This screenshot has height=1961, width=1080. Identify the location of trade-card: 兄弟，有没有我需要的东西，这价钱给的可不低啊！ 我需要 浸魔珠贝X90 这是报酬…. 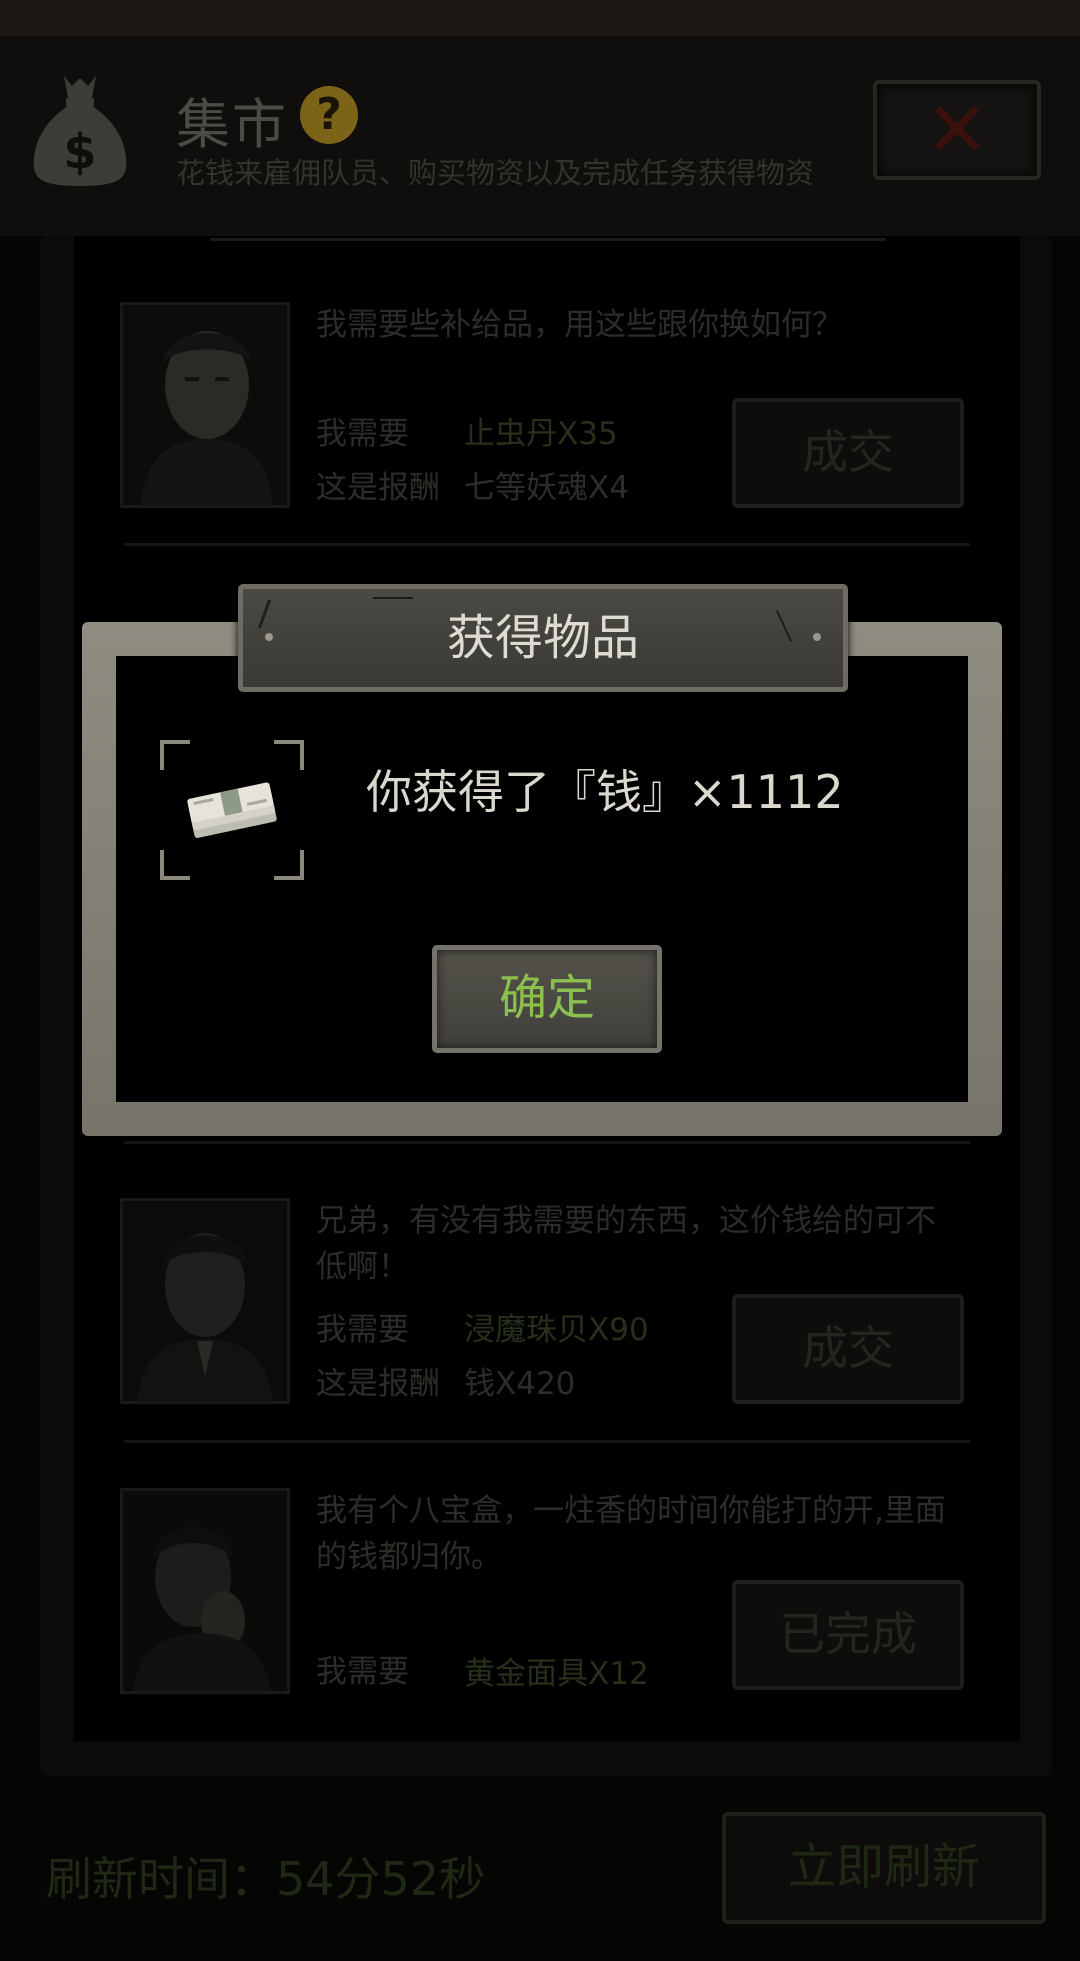
(546, 1303).